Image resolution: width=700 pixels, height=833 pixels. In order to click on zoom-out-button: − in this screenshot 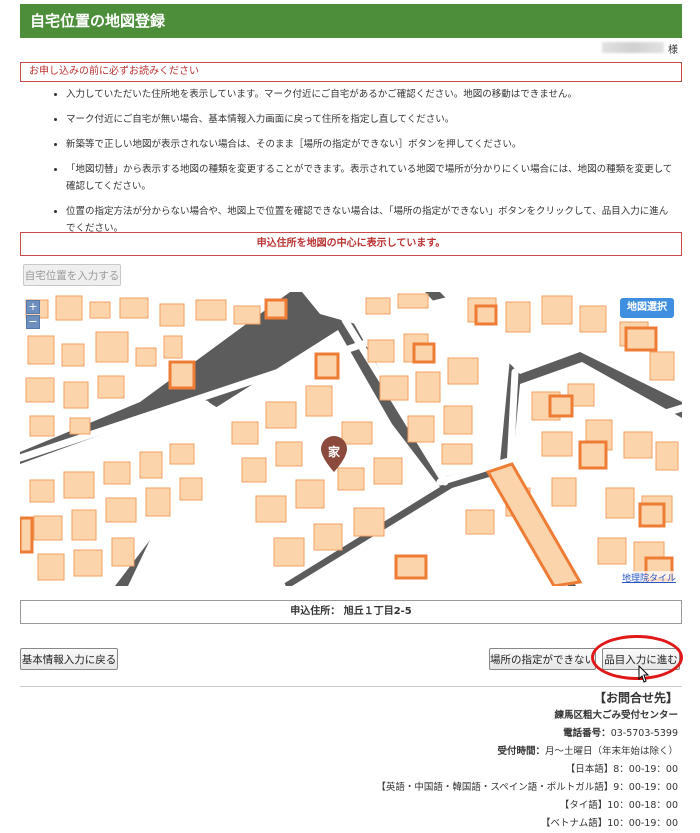, I will do `click(33, 322)`.